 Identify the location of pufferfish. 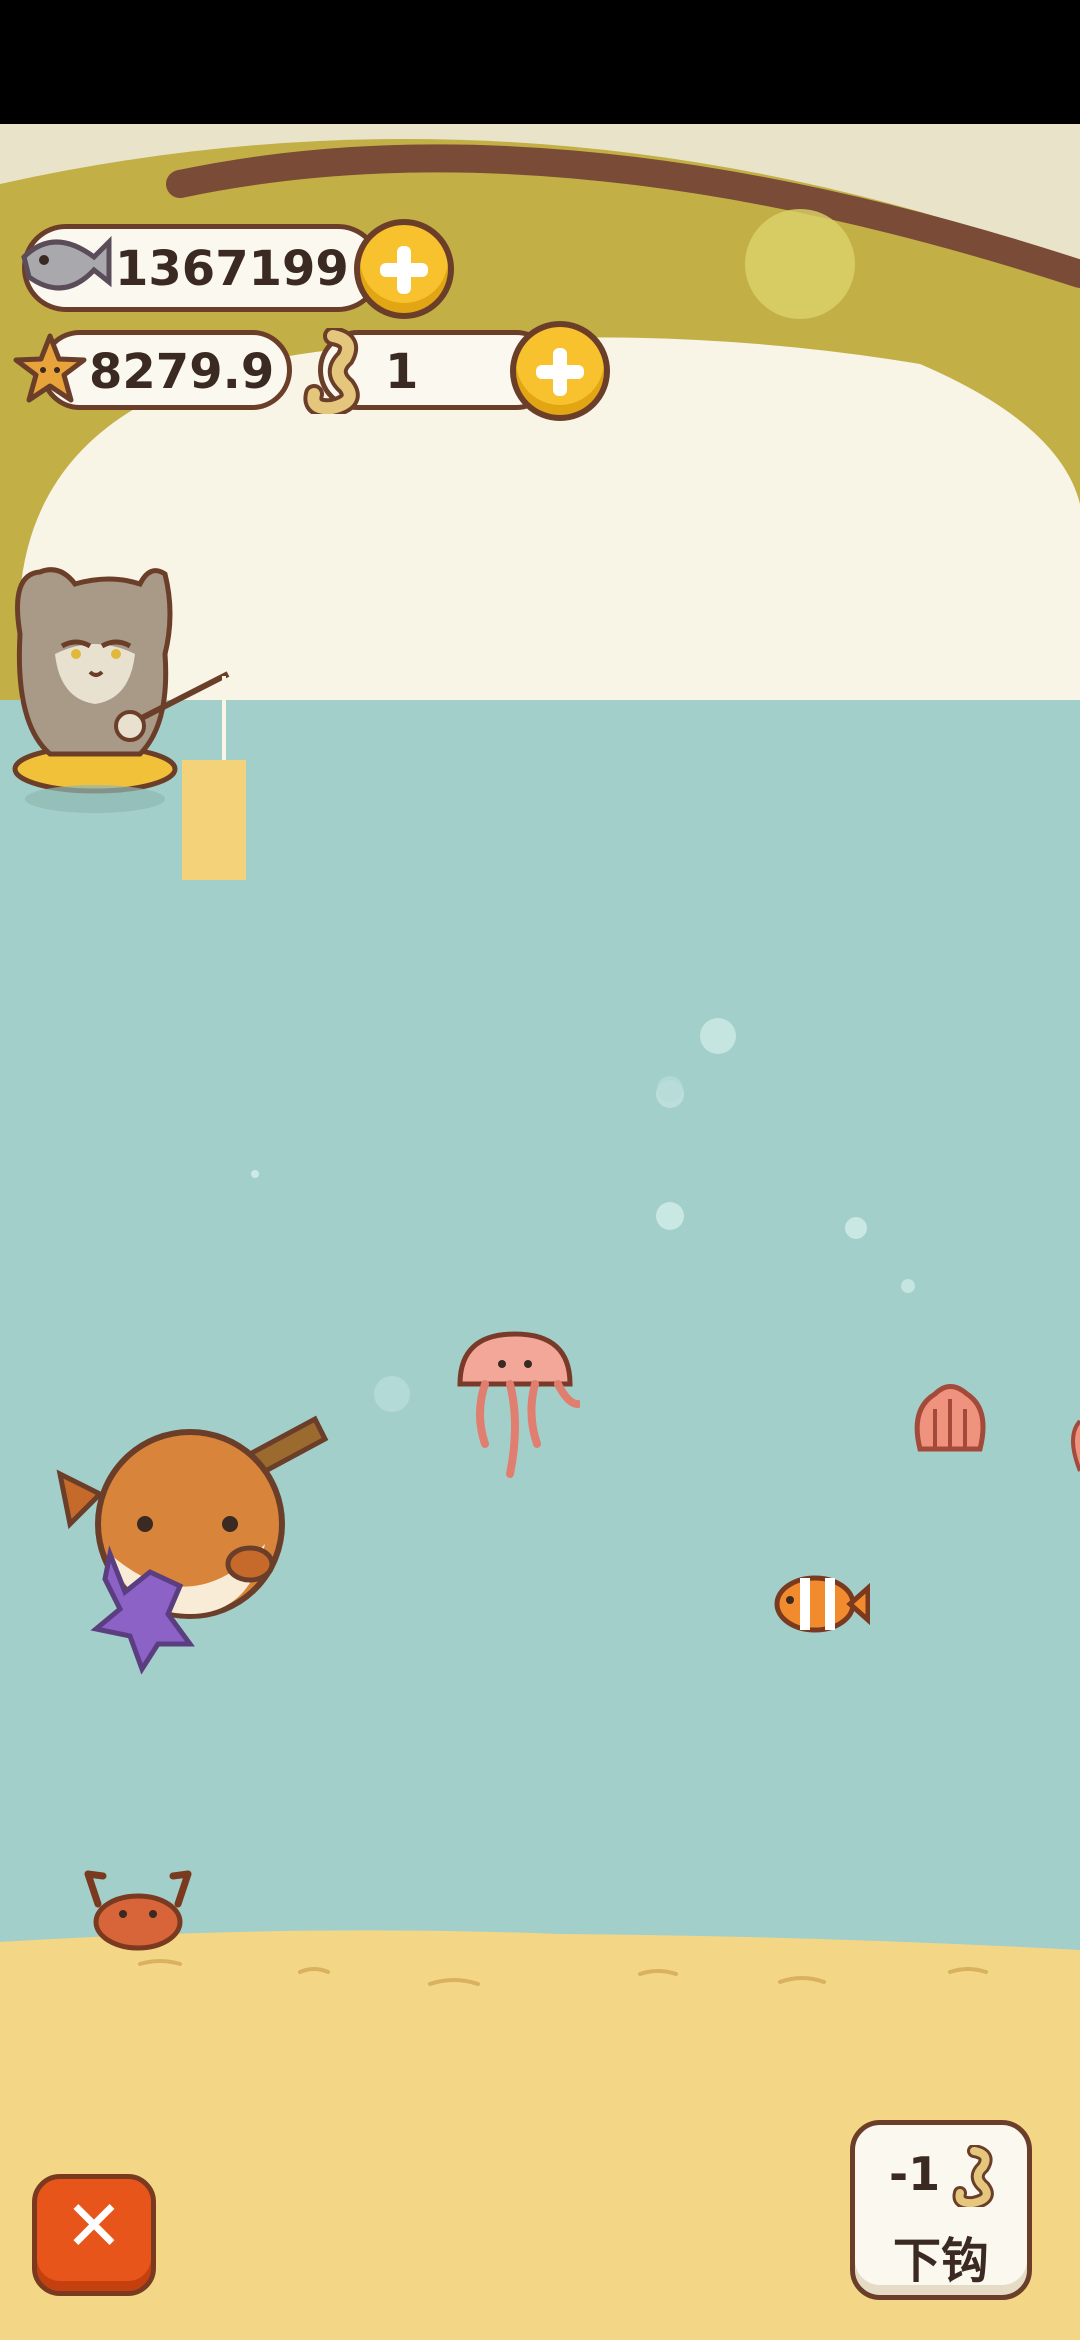
(192, 1545).